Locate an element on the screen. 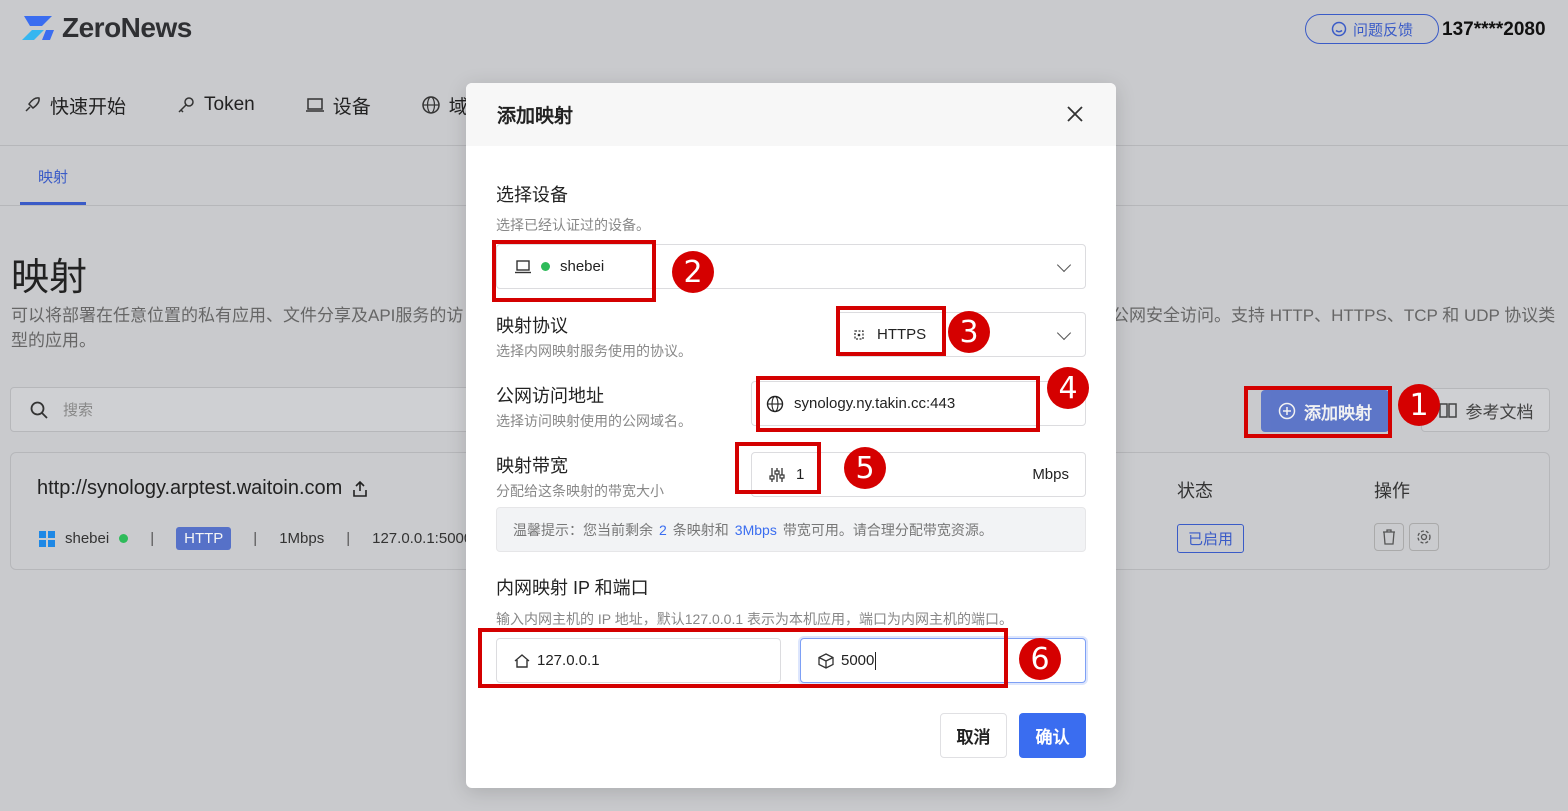 The width and height of the screenshot is (1568, 811). protocol-label: 映射协议 is located at coordinates (532, 326).